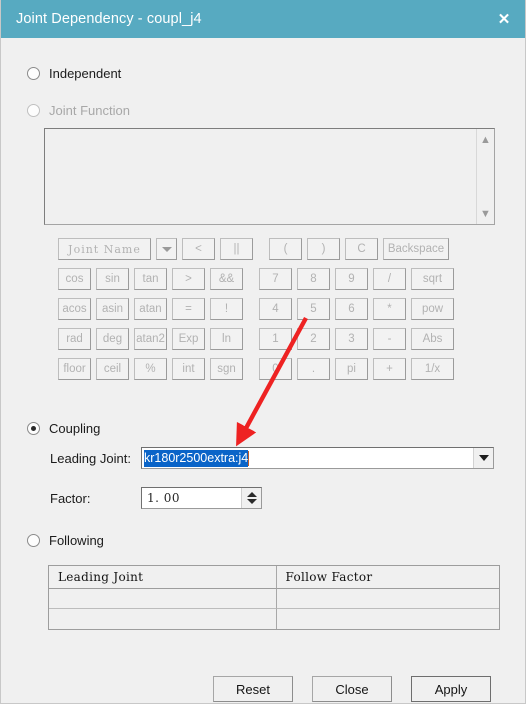  I want to click on reset-button: Reset, so click(253, 689).